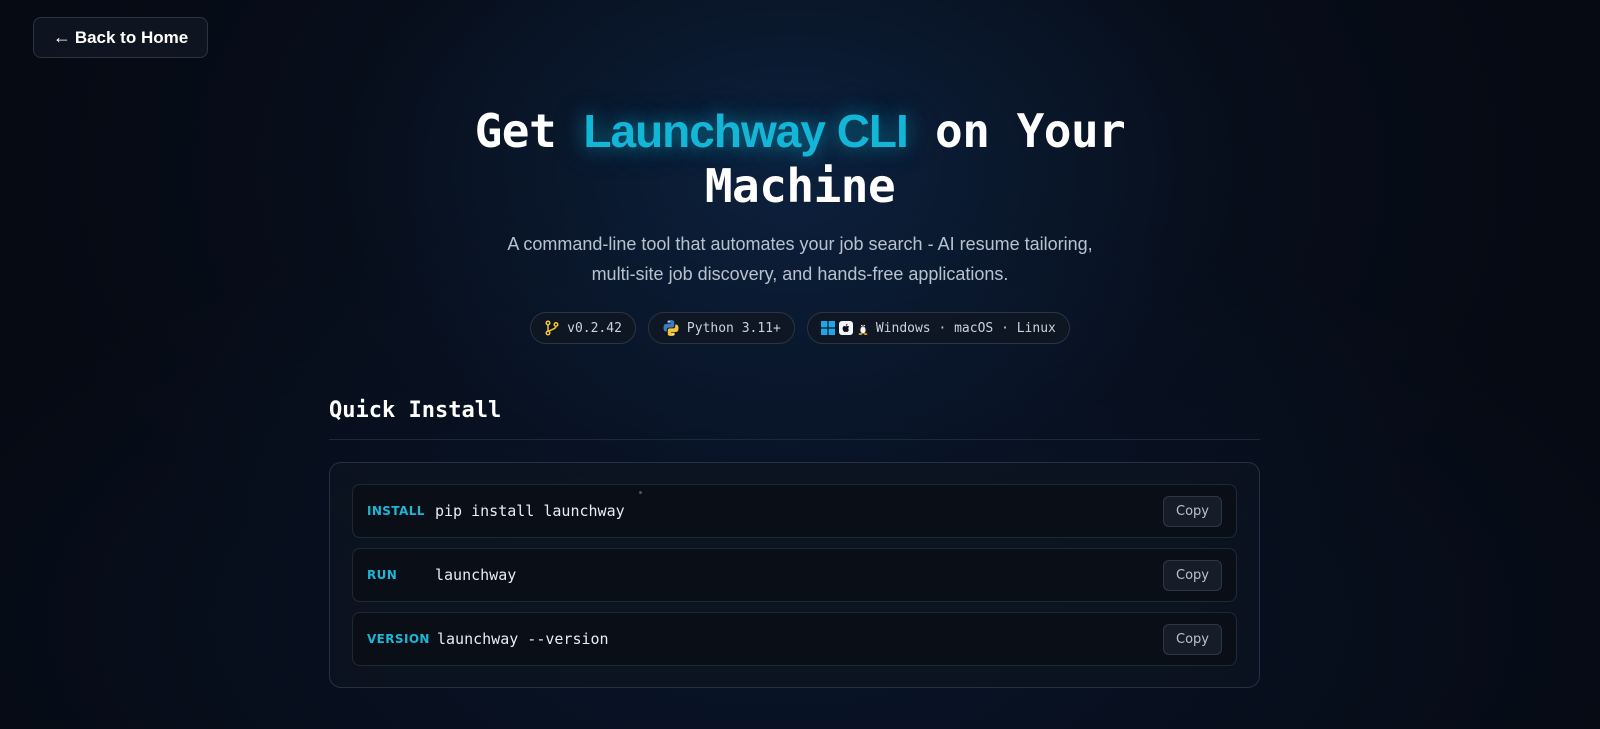 The height and width of the screenshot is (729, 1600). Describe the element at coordinates (794, 511) in the screenshot. I see `install-command-row: INSTALL pip install launchway Copy` at that location.